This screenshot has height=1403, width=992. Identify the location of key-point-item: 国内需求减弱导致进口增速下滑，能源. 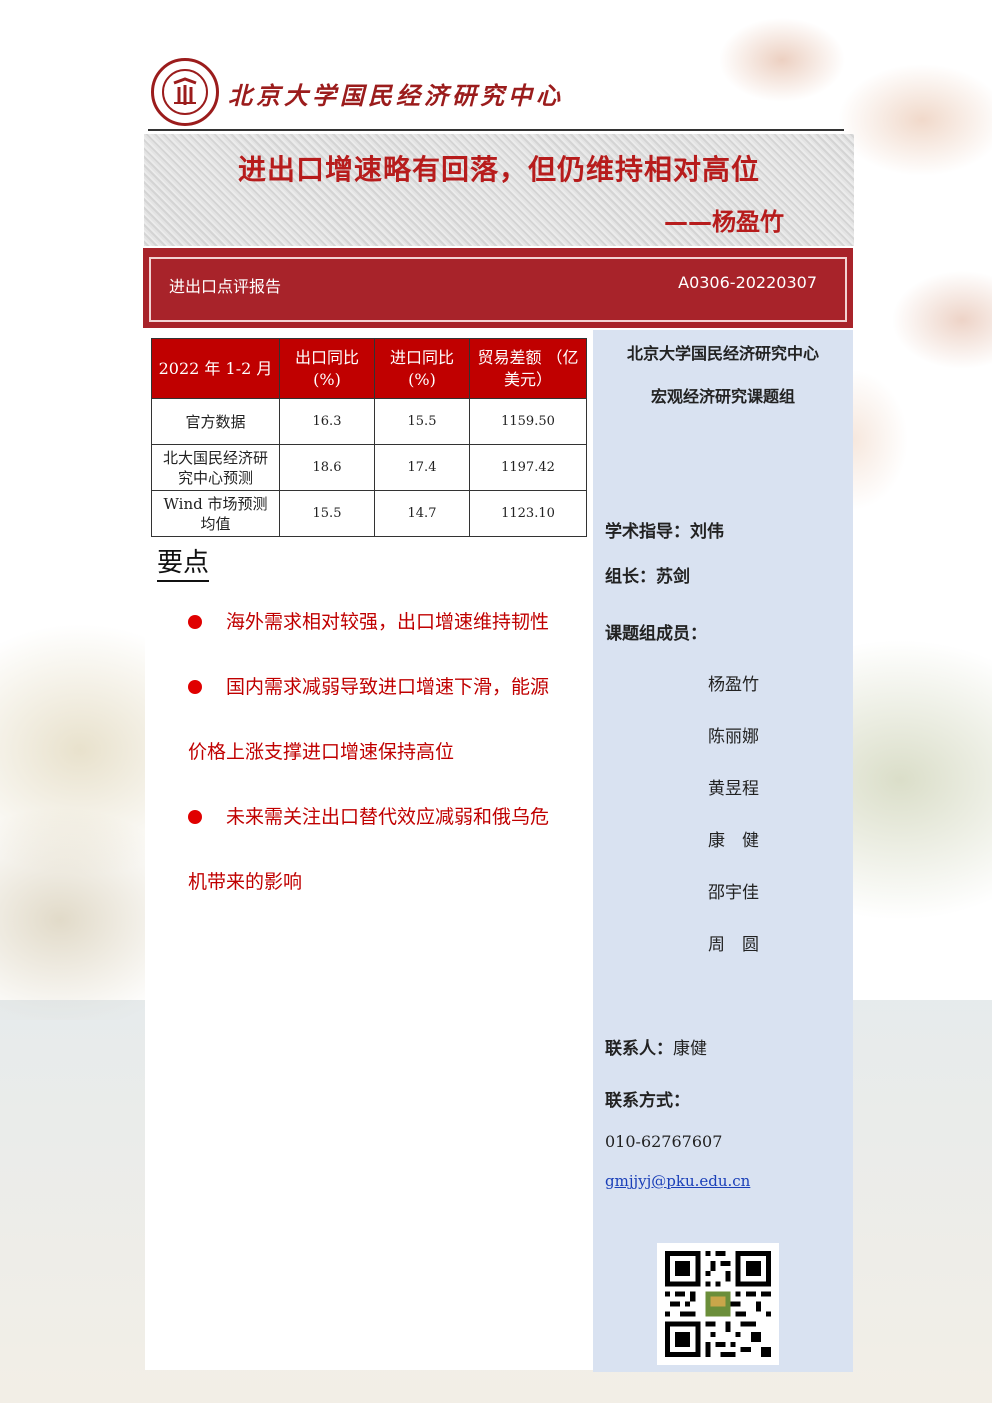
(380, 687).